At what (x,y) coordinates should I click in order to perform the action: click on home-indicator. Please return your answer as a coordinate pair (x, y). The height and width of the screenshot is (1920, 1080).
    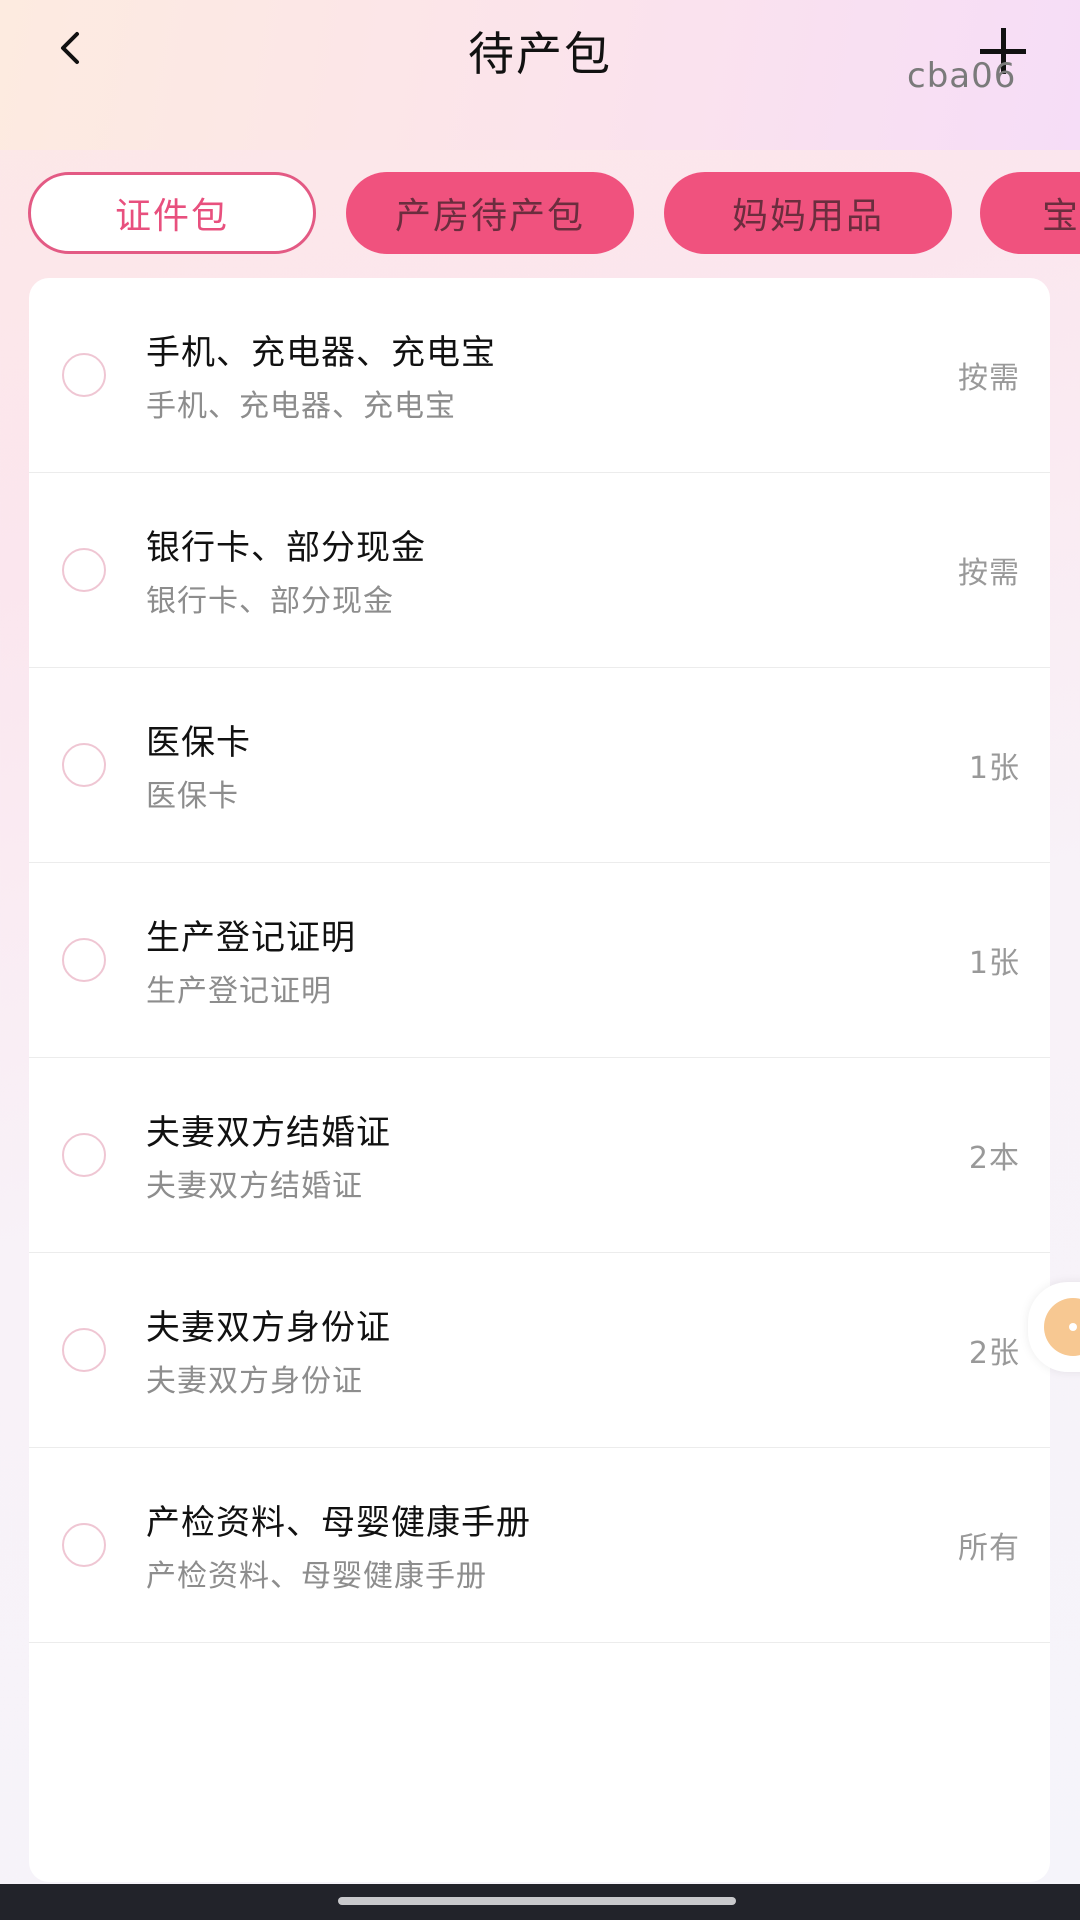
    Looking at the image, I should click on (537, 1901).